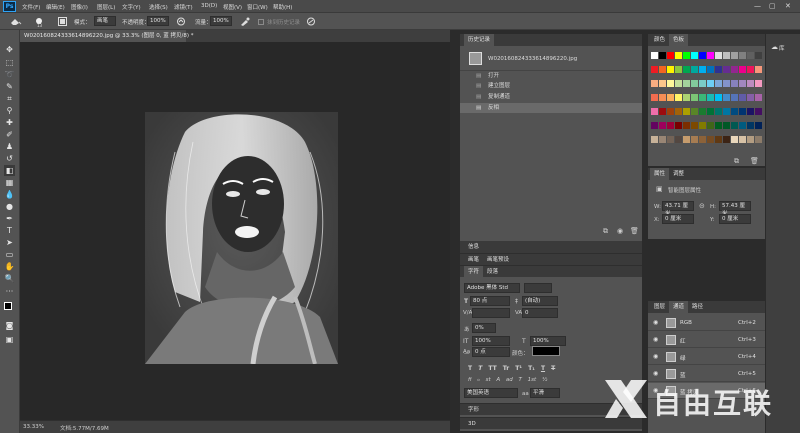 The height and width of the screenshot is (433, 800). Describe the element at coordinates (9, 291) in the screenshot. I see `more-tools-icon: ···` at that location.